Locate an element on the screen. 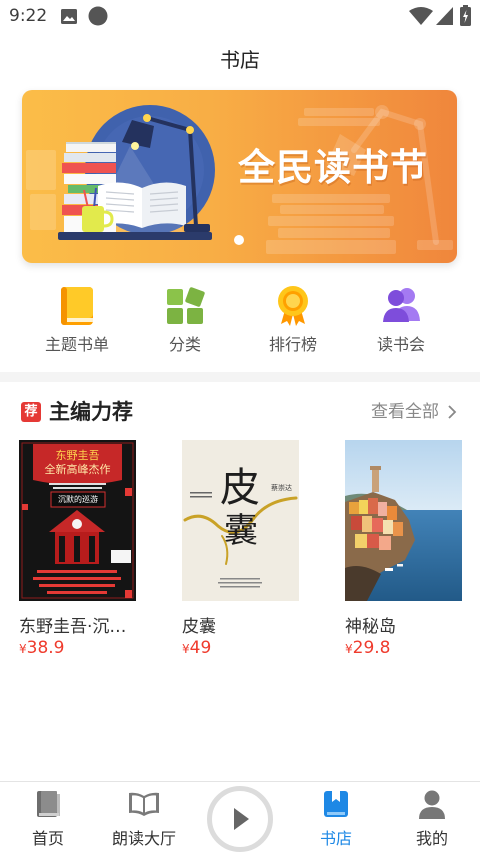  price-value: 49 is located at coordinates (200, 648).